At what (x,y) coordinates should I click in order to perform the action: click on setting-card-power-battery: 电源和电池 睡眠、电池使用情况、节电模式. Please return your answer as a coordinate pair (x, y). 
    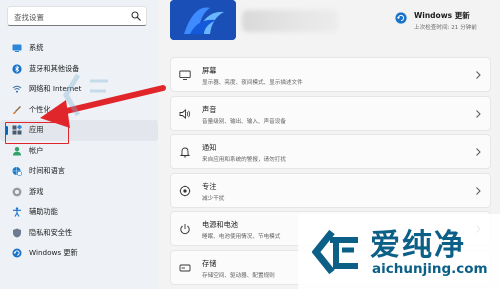
    Looking at the image, I should click on (330, 228).